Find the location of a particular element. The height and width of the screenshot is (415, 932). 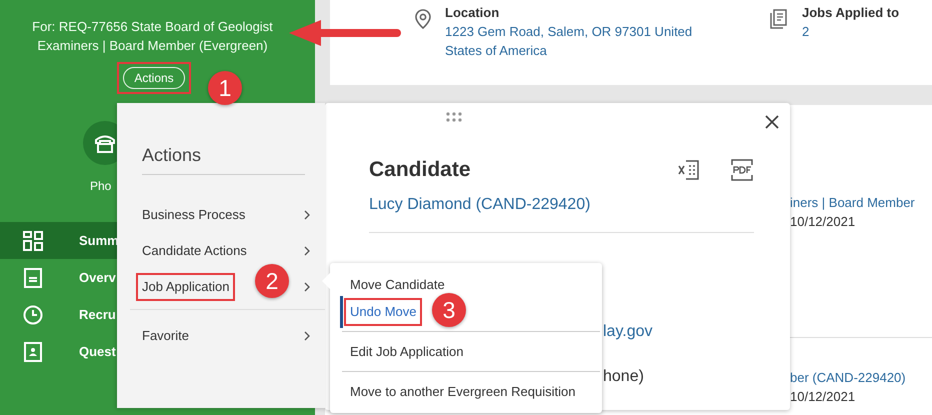

jobs-applied-label: Jobs Applied to is located at coordinates (851, 13).